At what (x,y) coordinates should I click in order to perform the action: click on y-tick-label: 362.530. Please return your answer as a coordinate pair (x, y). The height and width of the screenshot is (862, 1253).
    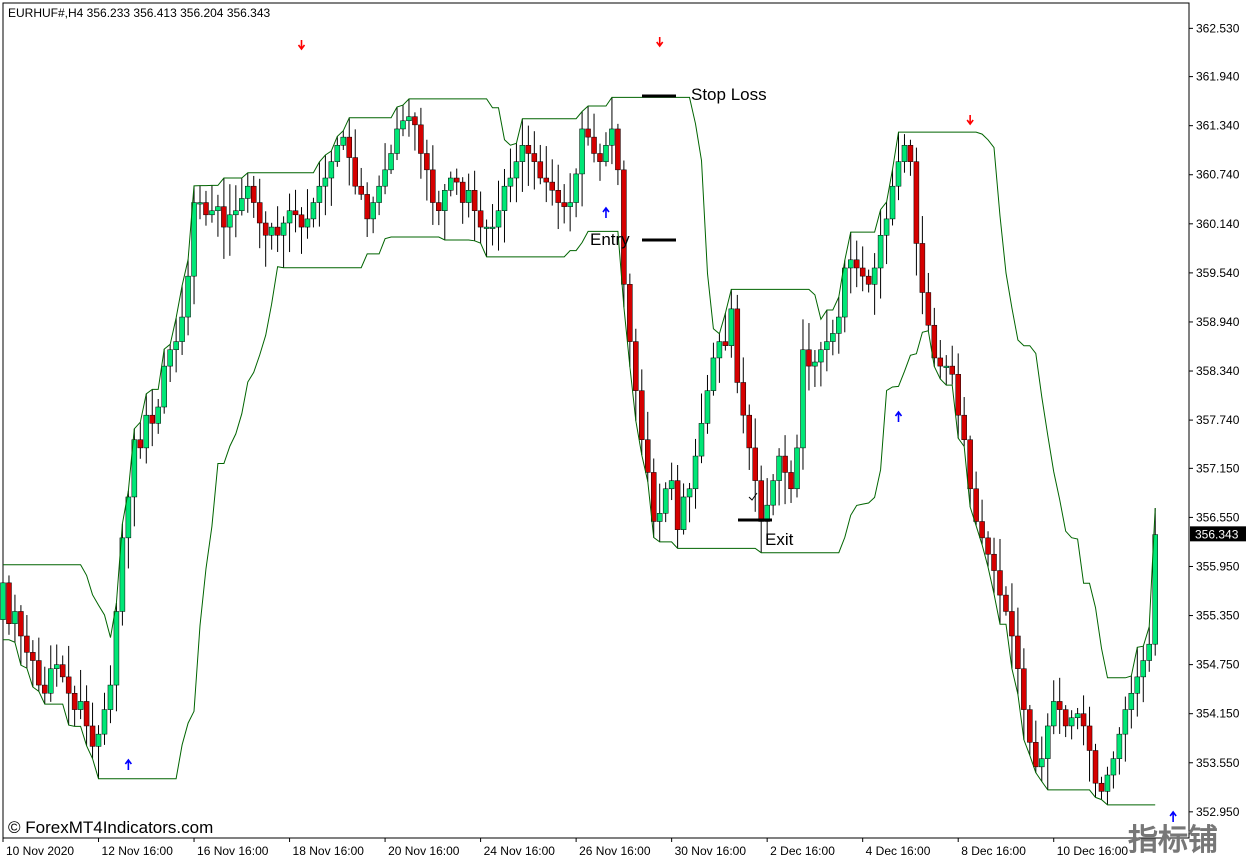
    Looking at the image, I should click on (1218, 28).